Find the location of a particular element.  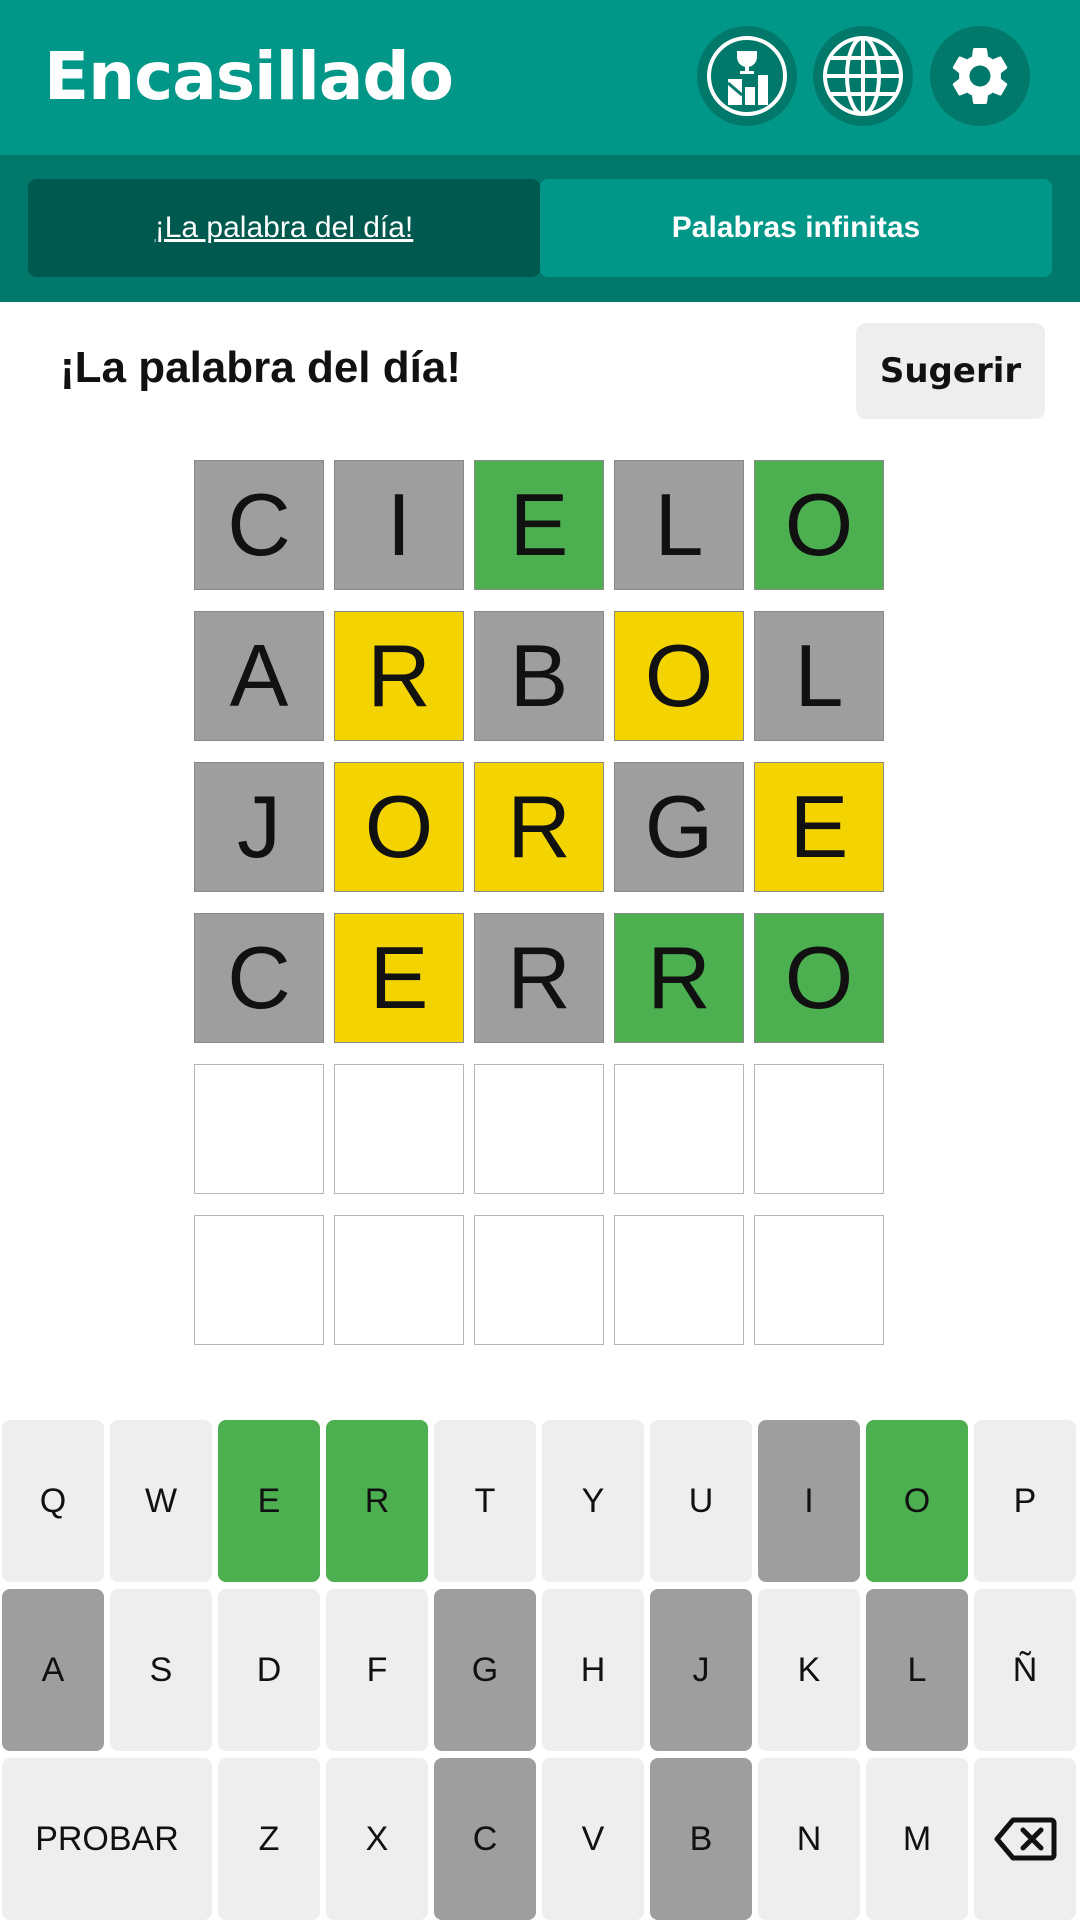

backspace-icon is located at coordinates (1025, 1839).